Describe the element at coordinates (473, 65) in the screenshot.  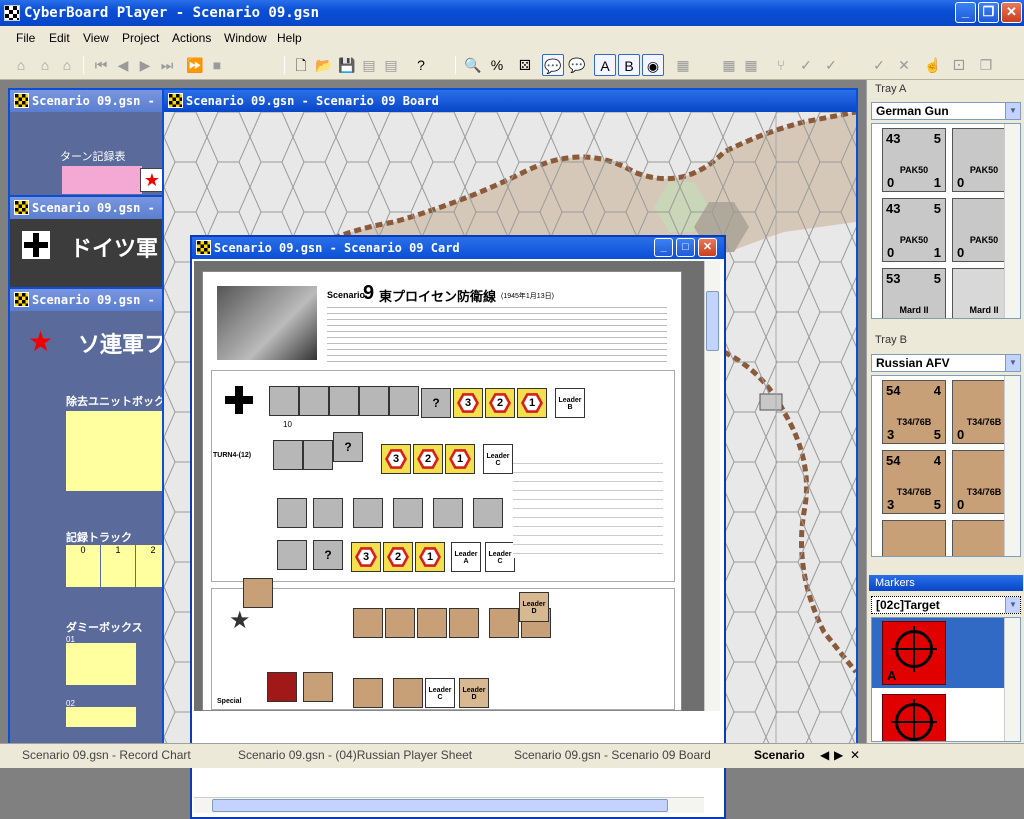
I see `zoom-icon: 🔍` at that location.